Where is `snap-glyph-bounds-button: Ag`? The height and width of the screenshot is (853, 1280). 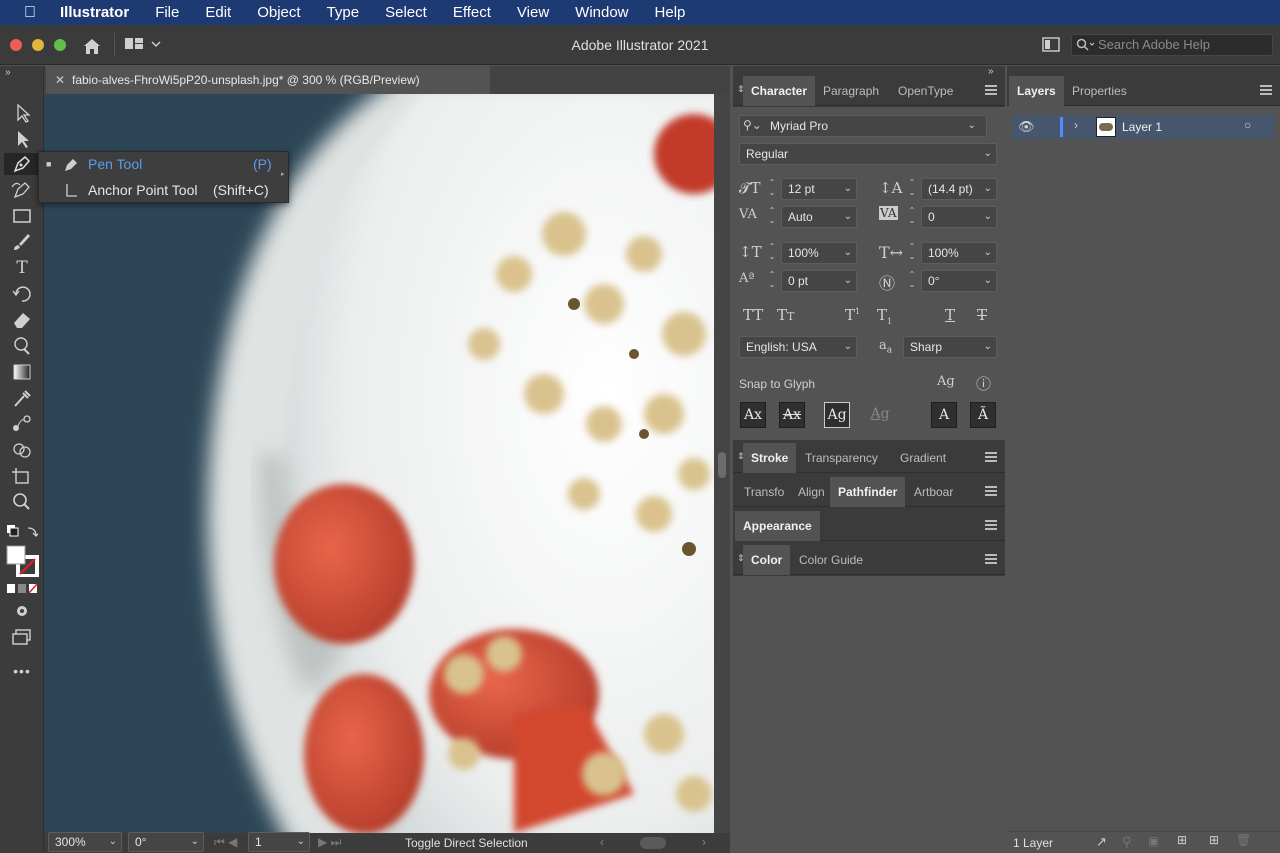 snap-glyph-bounds-button: Ag is located at coordinates (837, 415).